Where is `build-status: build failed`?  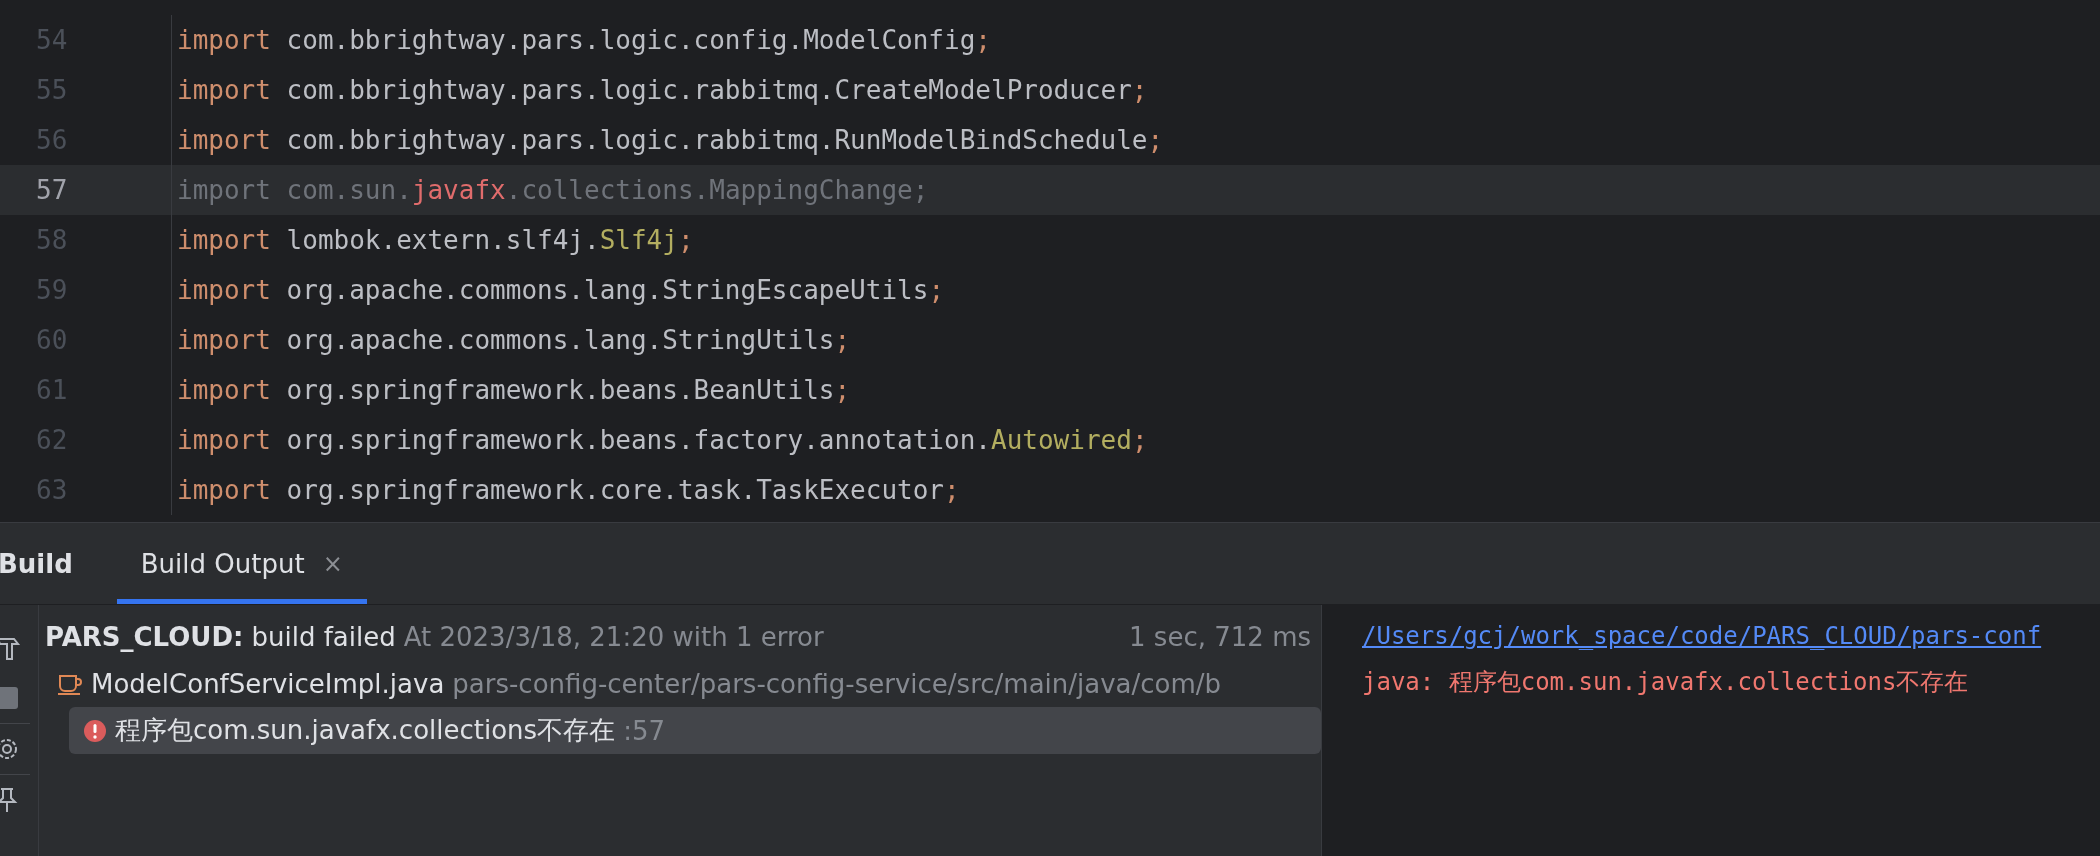
build-status: build failed is located at coordinates (323, 636).